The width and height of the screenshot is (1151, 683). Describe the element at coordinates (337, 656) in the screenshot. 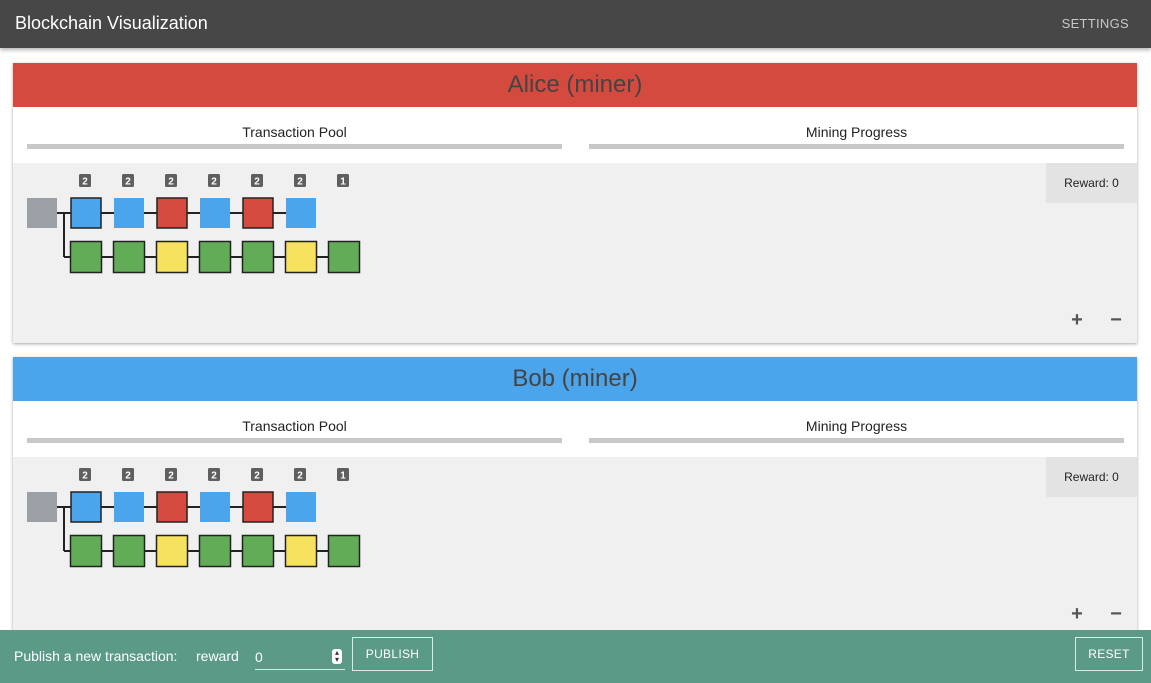

I see `number-stepper-icon: ▴ ▾` at that location.